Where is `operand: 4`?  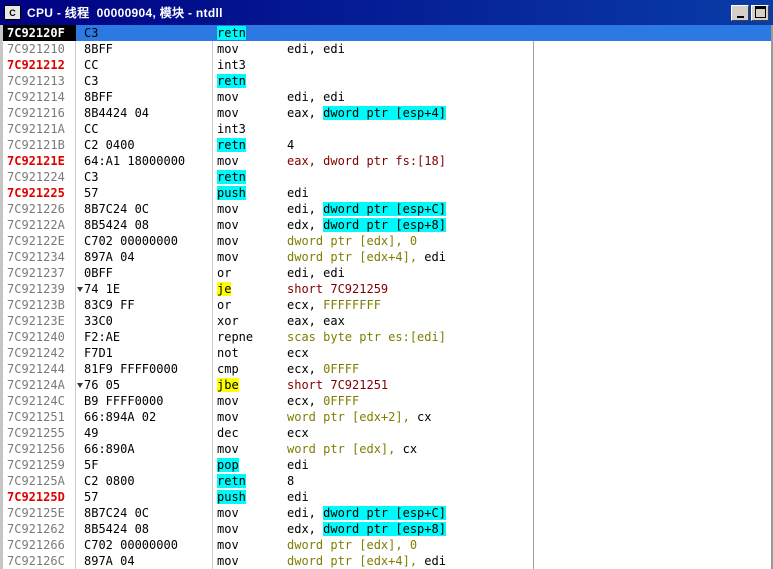 operand: 4 is located at coordinates (291, 145).